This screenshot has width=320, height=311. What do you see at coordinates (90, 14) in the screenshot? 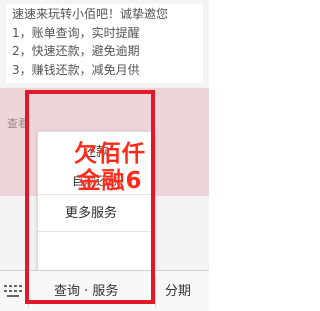
I see `message-line: 速速来玩转小佰吧！诚挚邀您` at bounding box center [90, 14].